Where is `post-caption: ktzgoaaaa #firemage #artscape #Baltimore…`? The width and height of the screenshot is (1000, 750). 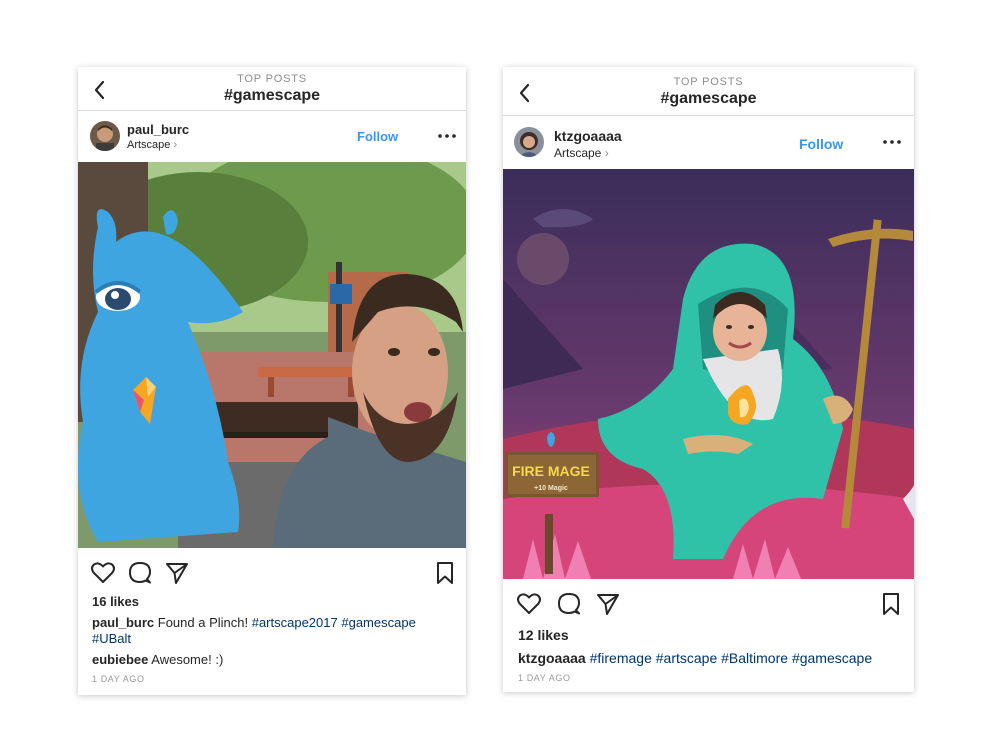 post-caption: ktzgoaaaa #firemage #artscape #Baltimore… is located at coordinates (709, 658).